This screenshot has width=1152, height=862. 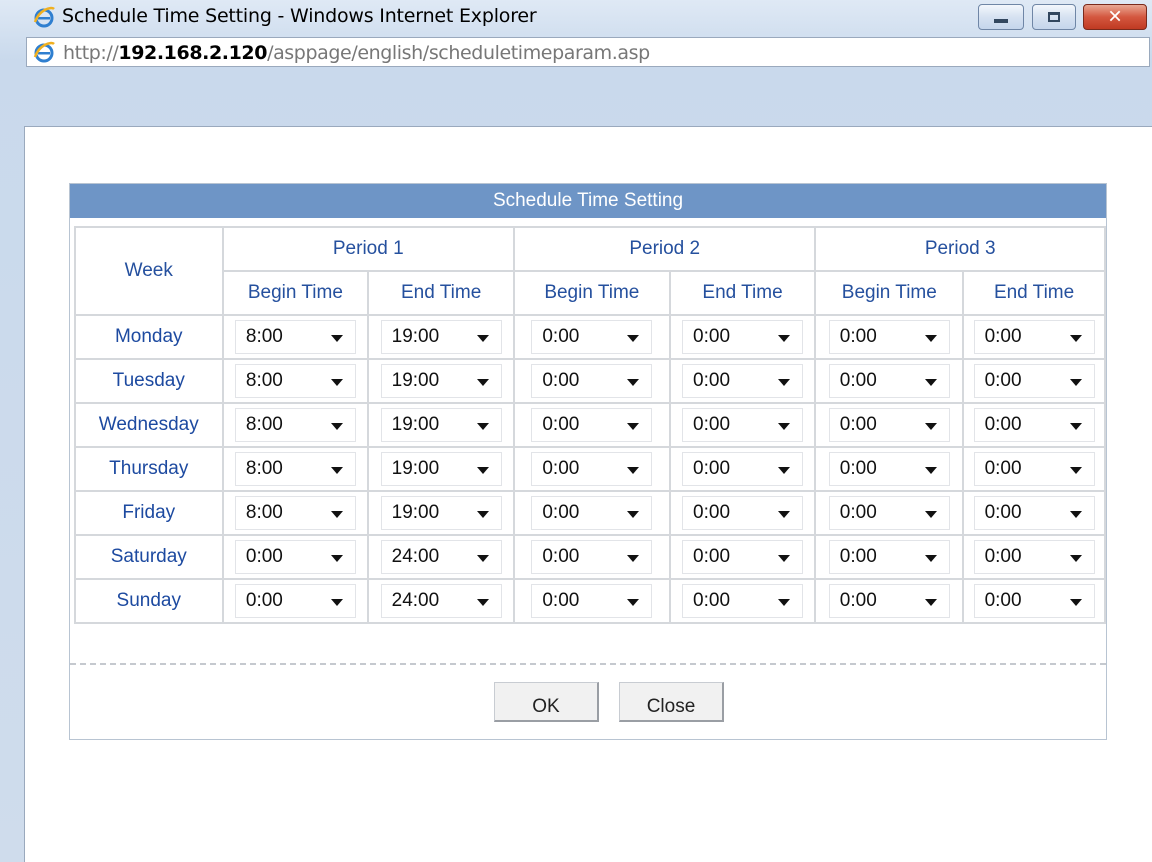 I want to click on select-value: 24:00, so click(x=415, y=556).